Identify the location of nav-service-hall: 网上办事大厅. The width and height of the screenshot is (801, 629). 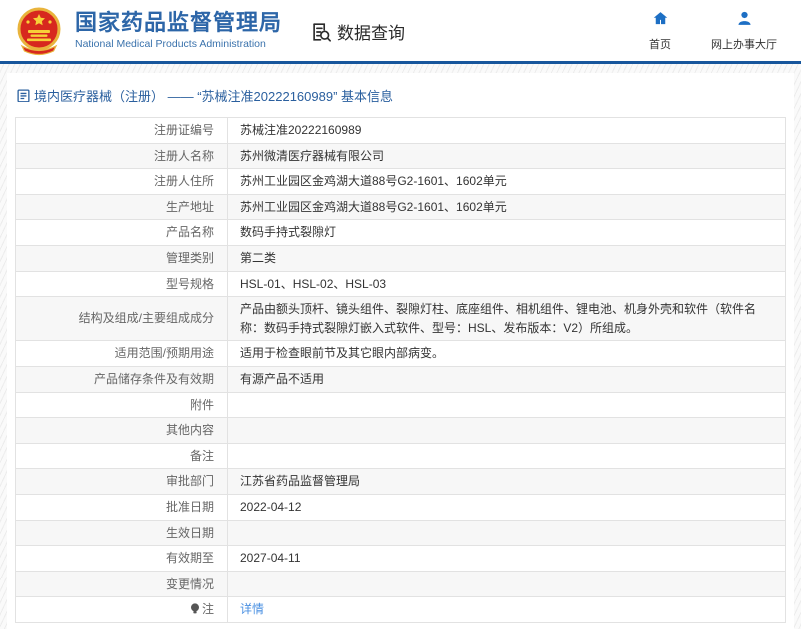
(744, 31).